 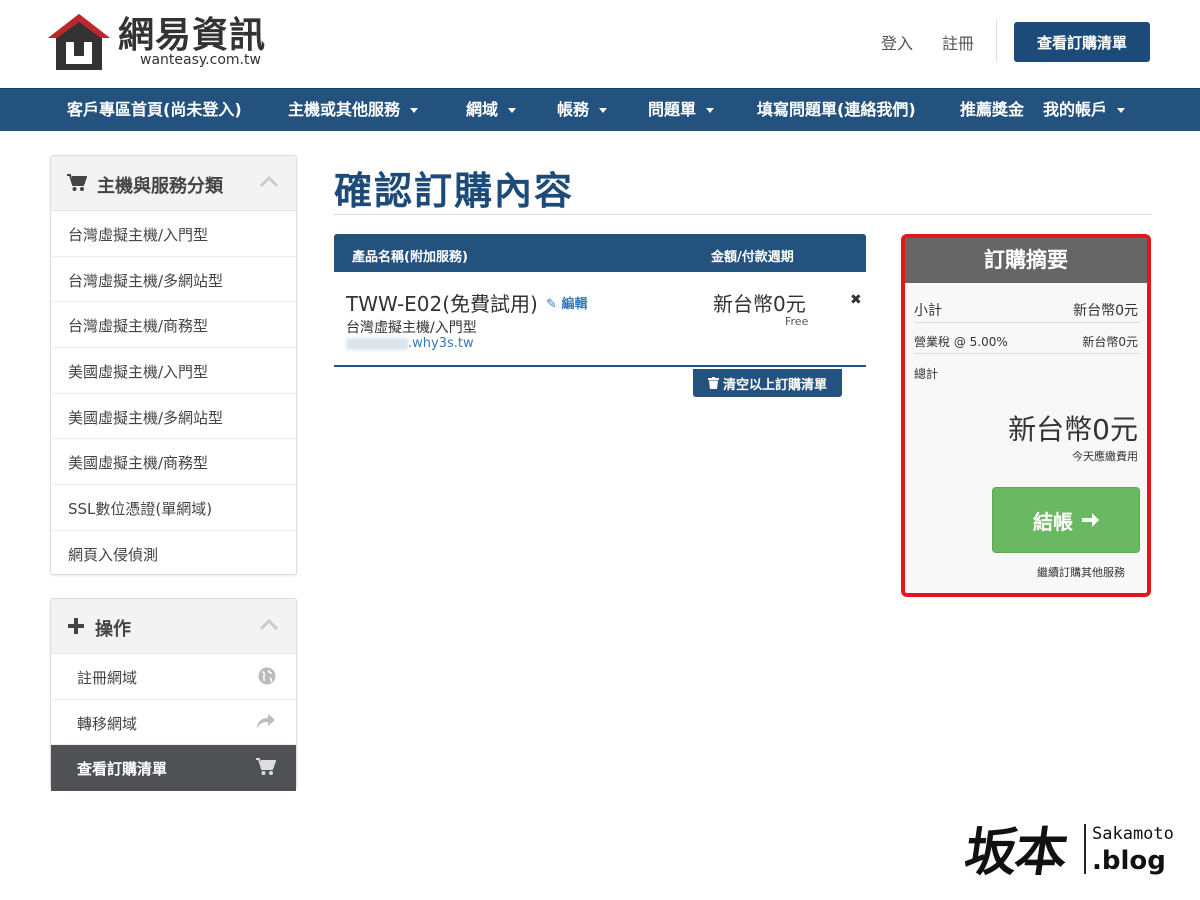 I want to click on nav-label: 我的帳戶, so click(x=1075, y=109).